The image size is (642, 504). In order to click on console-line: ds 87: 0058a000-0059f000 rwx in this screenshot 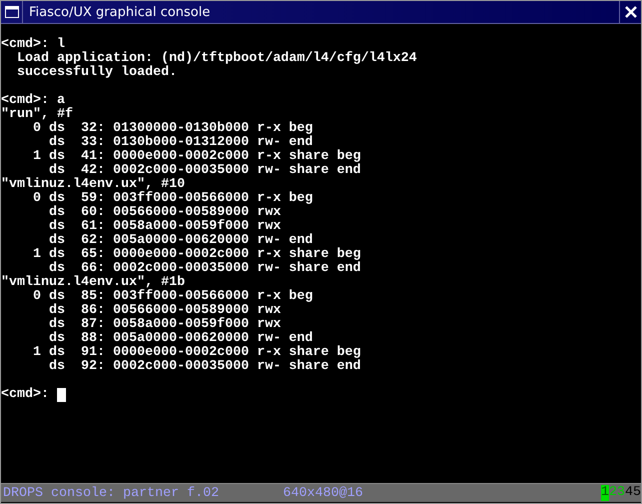, I will do `click(165, 325)`.